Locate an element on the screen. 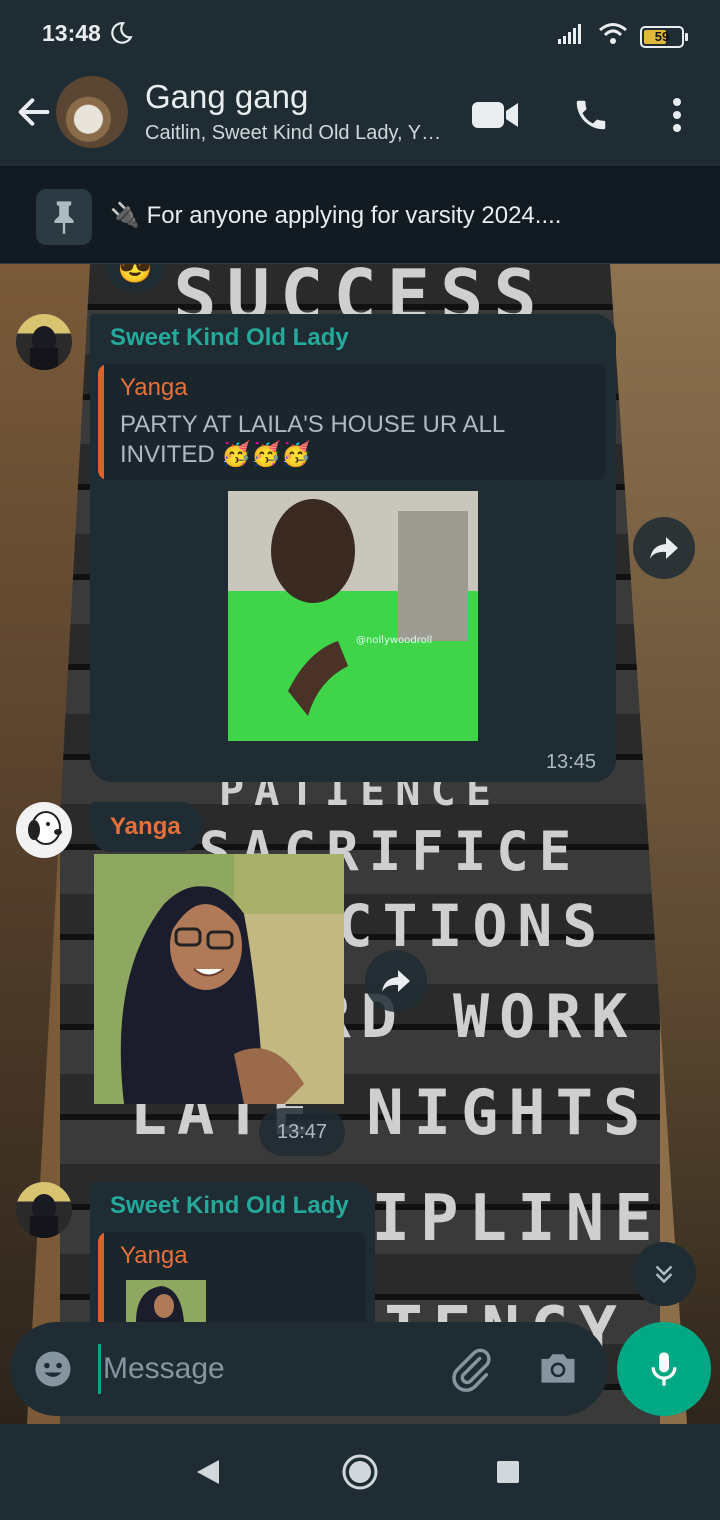  message-composer is located at coordinates (309, 1369).